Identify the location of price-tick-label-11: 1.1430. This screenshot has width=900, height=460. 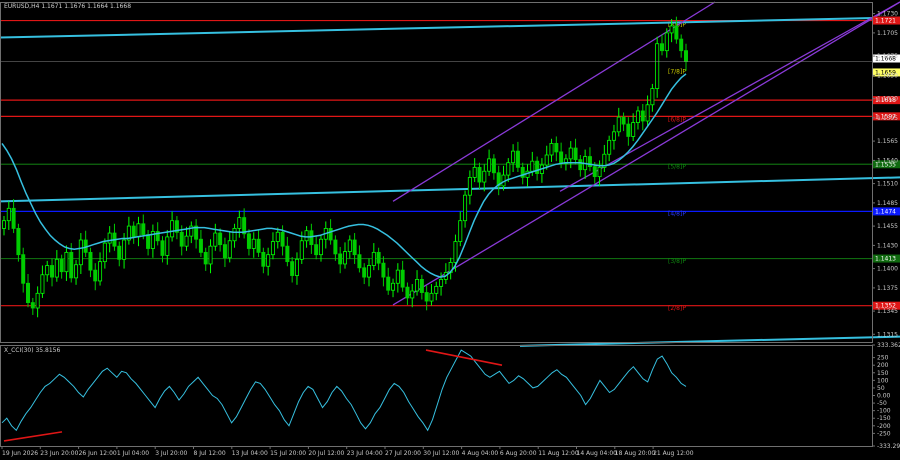
(887, 245).